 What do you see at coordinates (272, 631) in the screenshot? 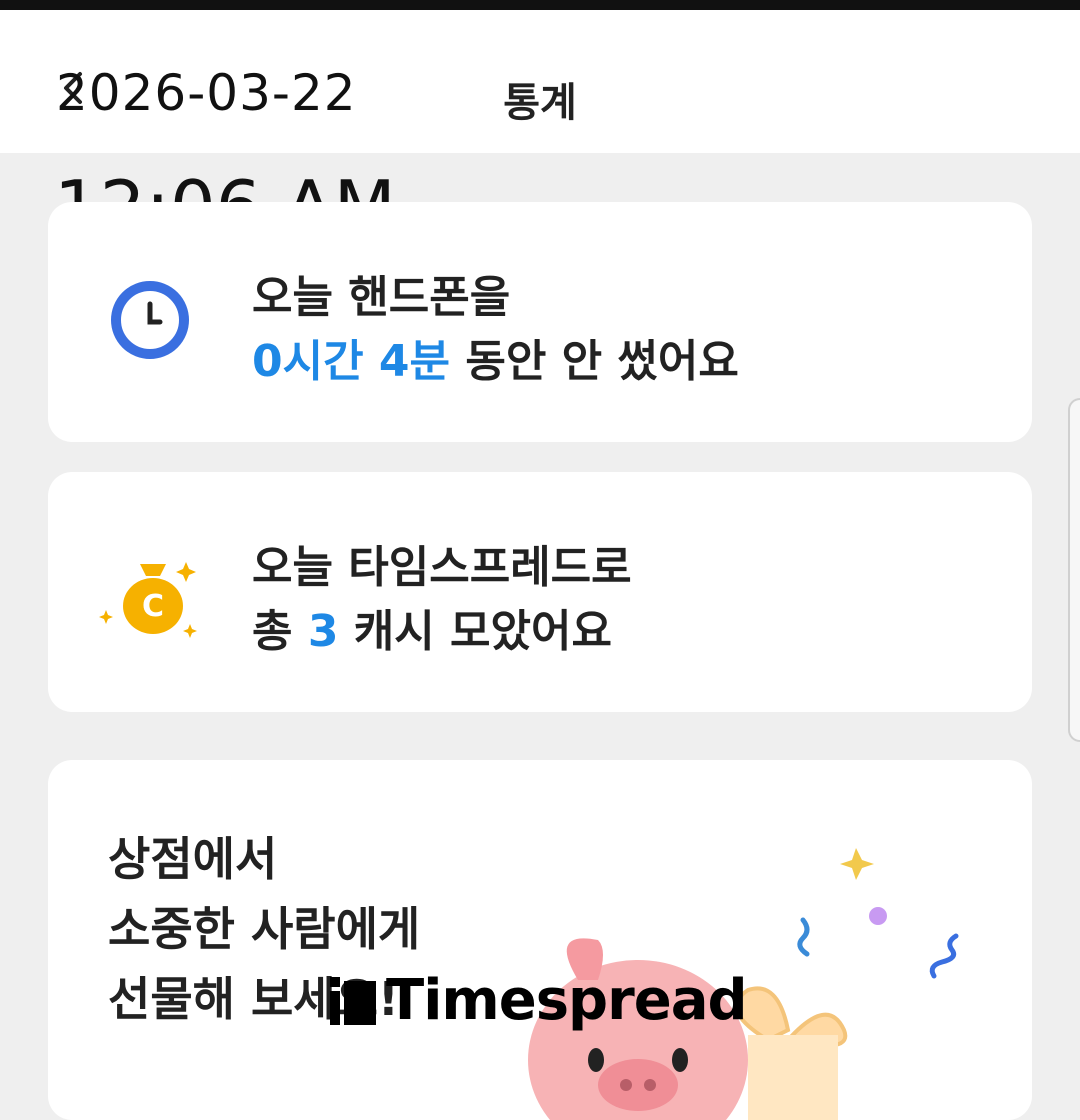
I see `cash-prefix: 총` at bounding box center [272, 631].